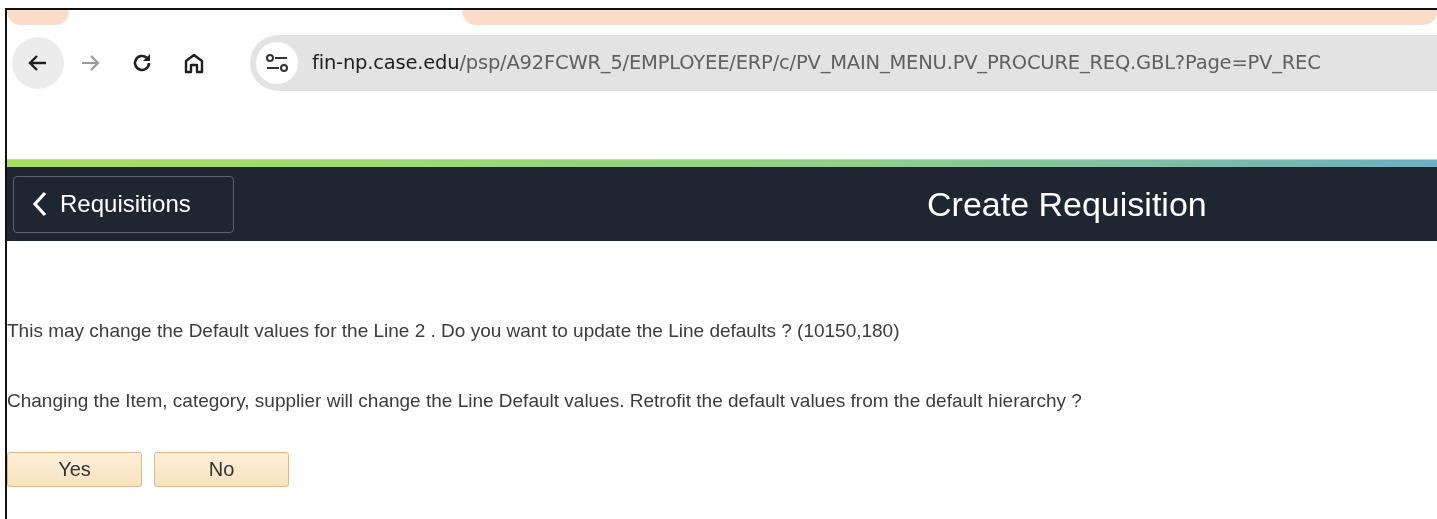  What do you see at coordinates (38, 62) in the screenshot?
I see `back-icon` at bounding box center [38, 62].